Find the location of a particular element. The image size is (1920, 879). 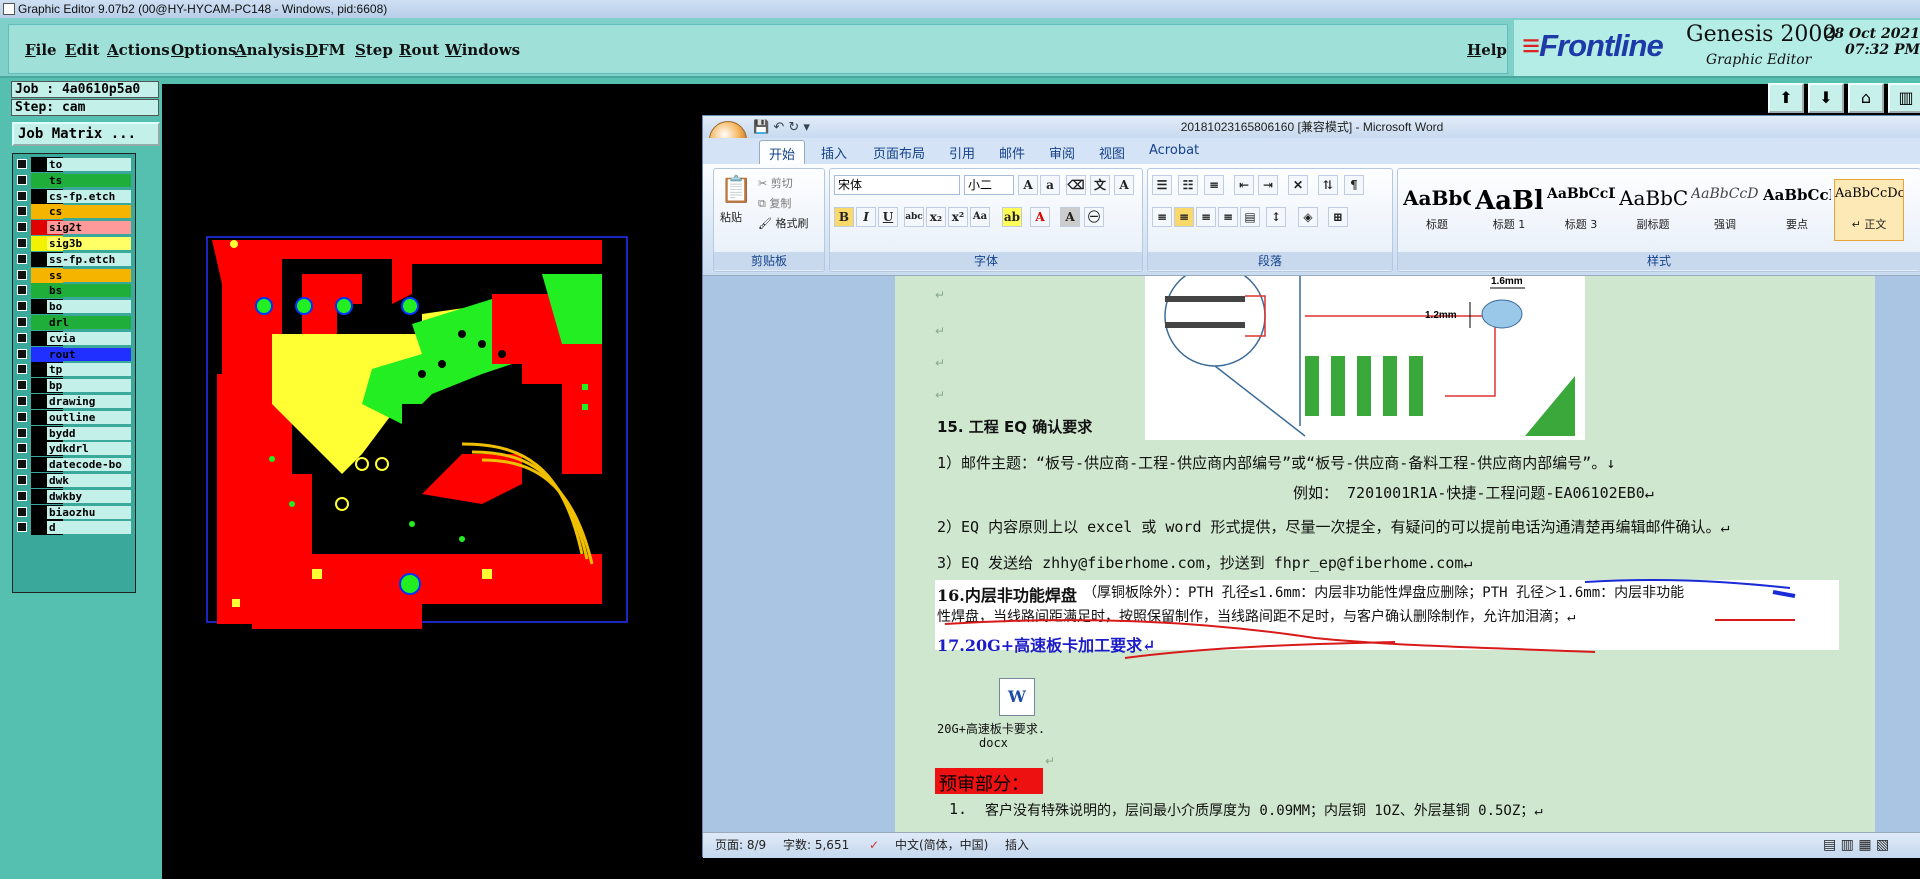

undo-icon: ↶ is located at coordinates (778, 127).